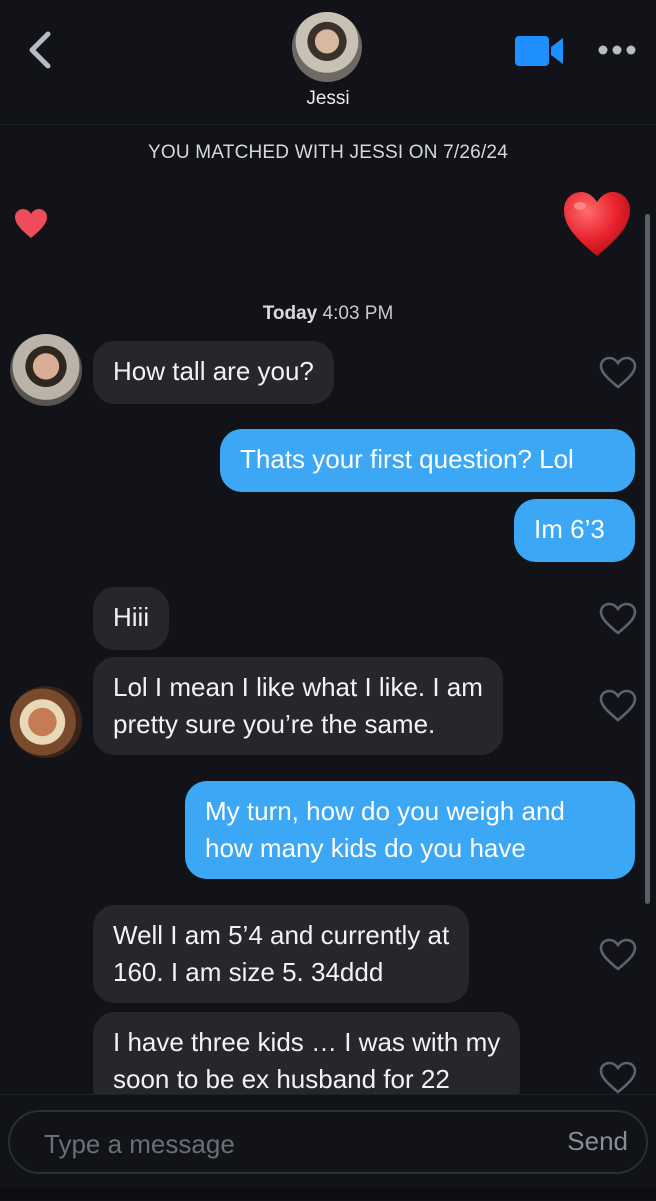 This screenshot has width=656, height=1201. Describe the element at coordinates (597, 224) in the screenshot. I see `heart-emoji-icon` at that location.